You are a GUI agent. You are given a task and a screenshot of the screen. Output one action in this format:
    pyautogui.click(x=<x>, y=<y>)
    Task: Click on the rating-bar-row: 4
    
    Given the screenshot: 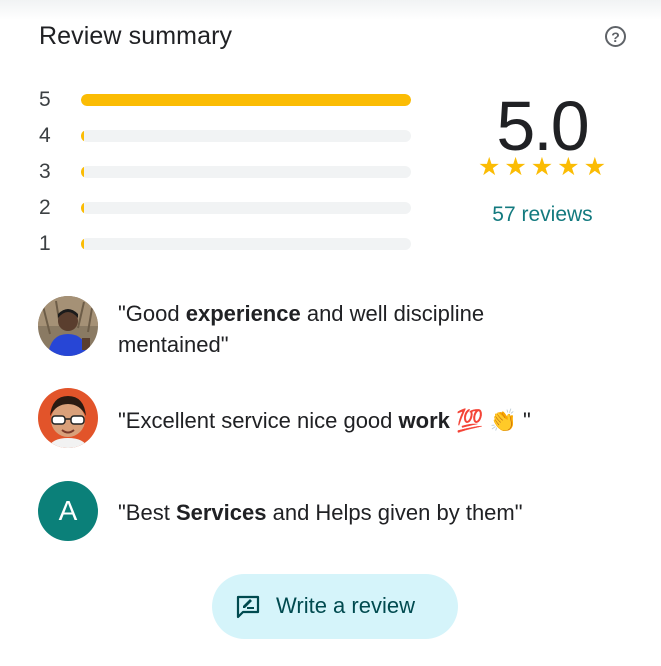 What is the action you would take?
    pyautogui.click(x=229, y=136)
    